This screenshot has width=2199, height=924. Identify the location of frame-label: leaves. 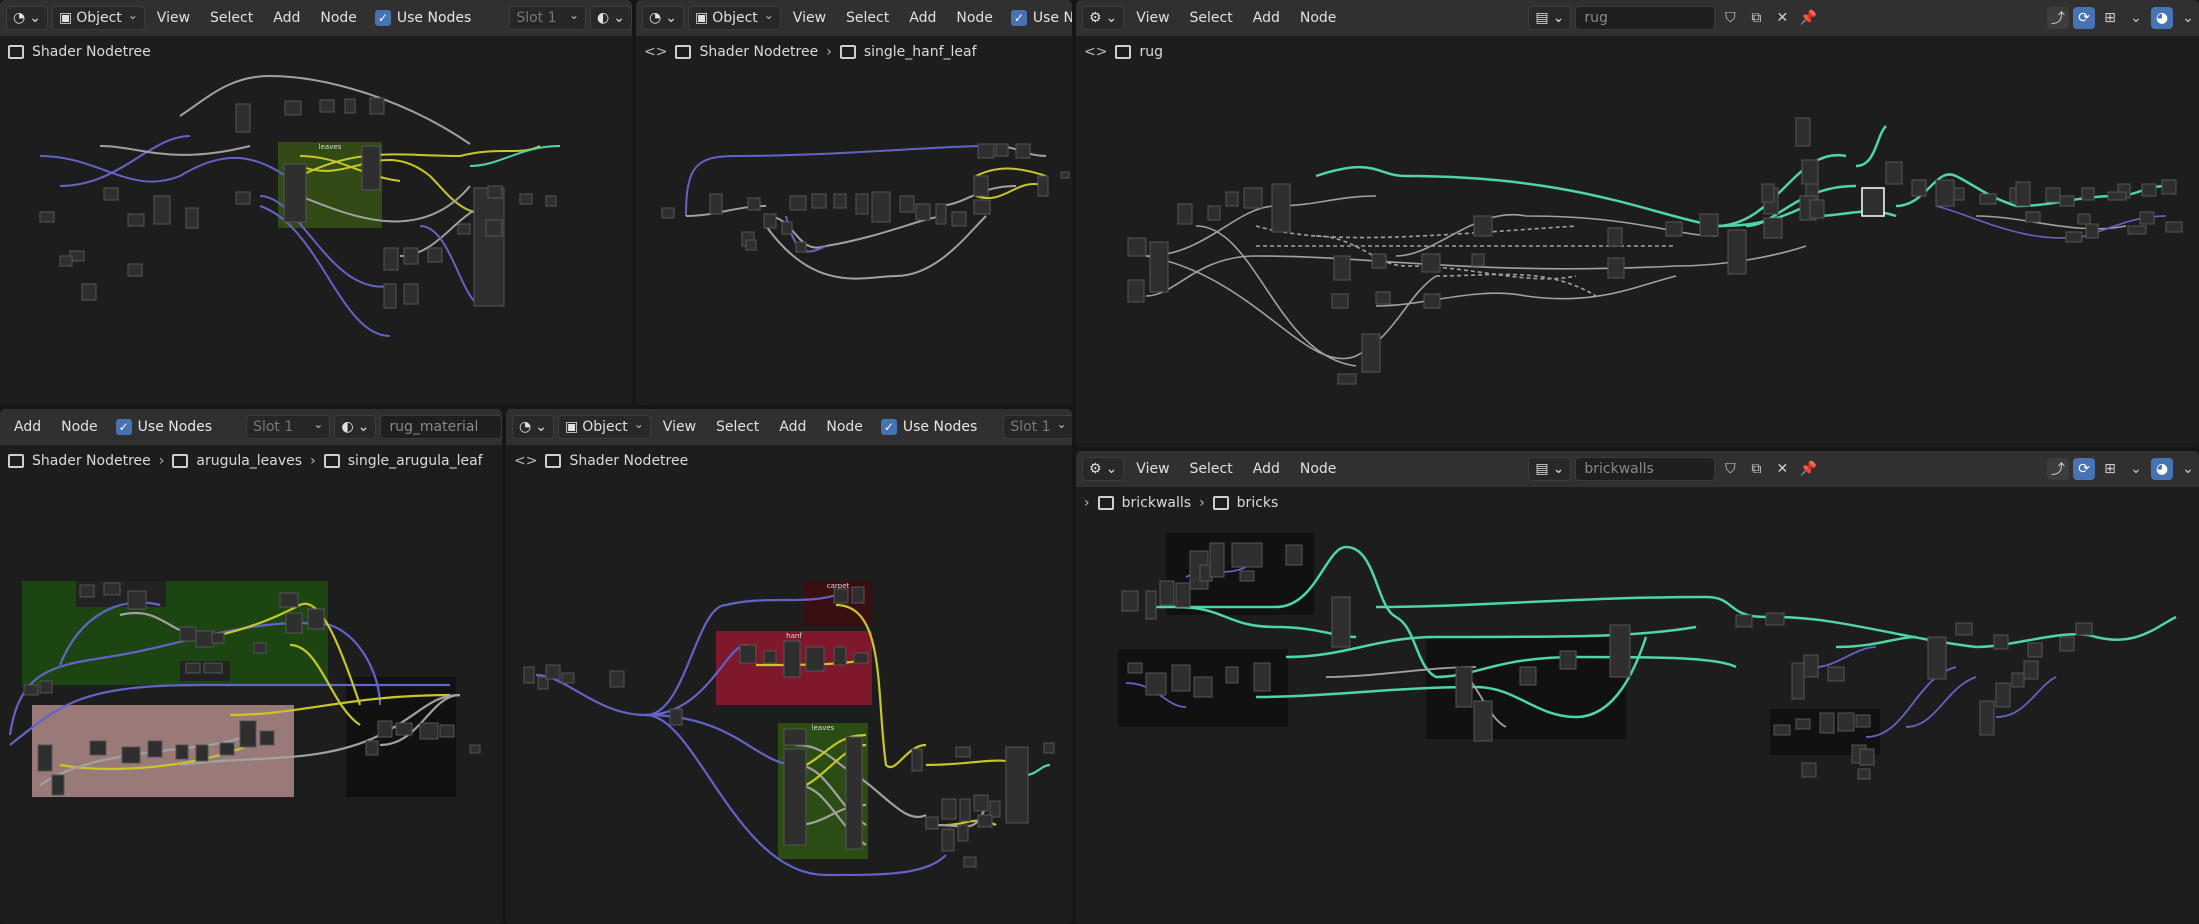
(330, 147).